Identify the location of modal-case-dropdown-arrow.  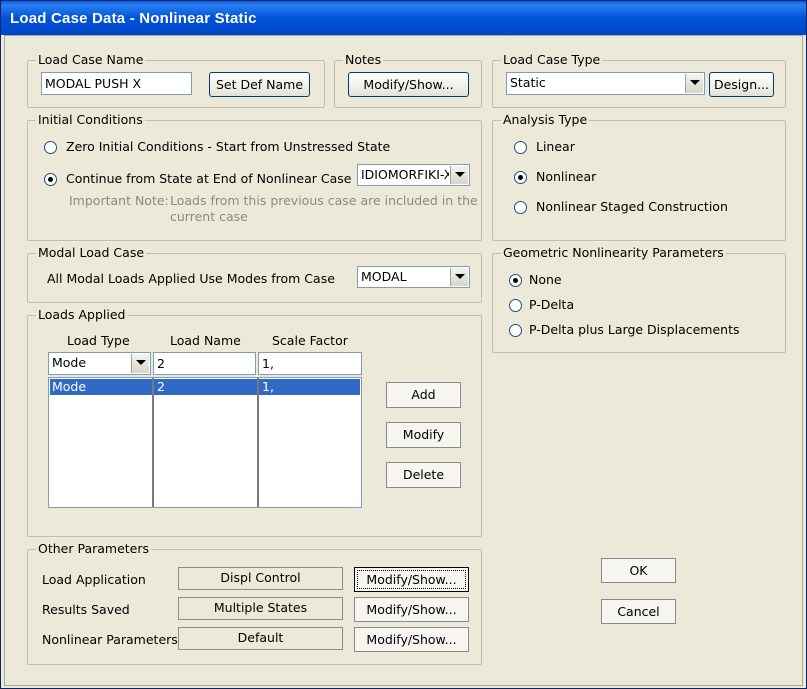
(459, 277).